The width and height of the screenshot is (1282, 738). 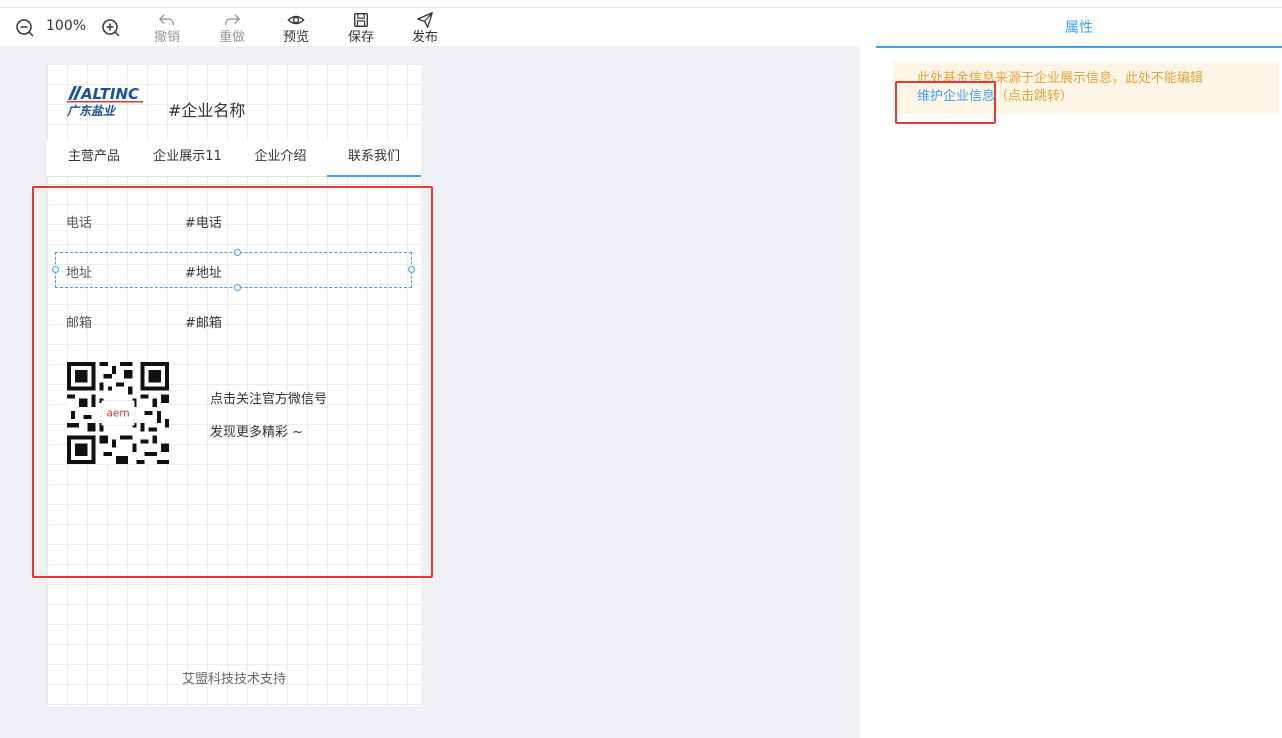 I want to click on info-notice: 此处基金信息来源于企业展示信息，此处不能编辑 维护企业信息（点击跳转）, so click(x=1086, y=88).